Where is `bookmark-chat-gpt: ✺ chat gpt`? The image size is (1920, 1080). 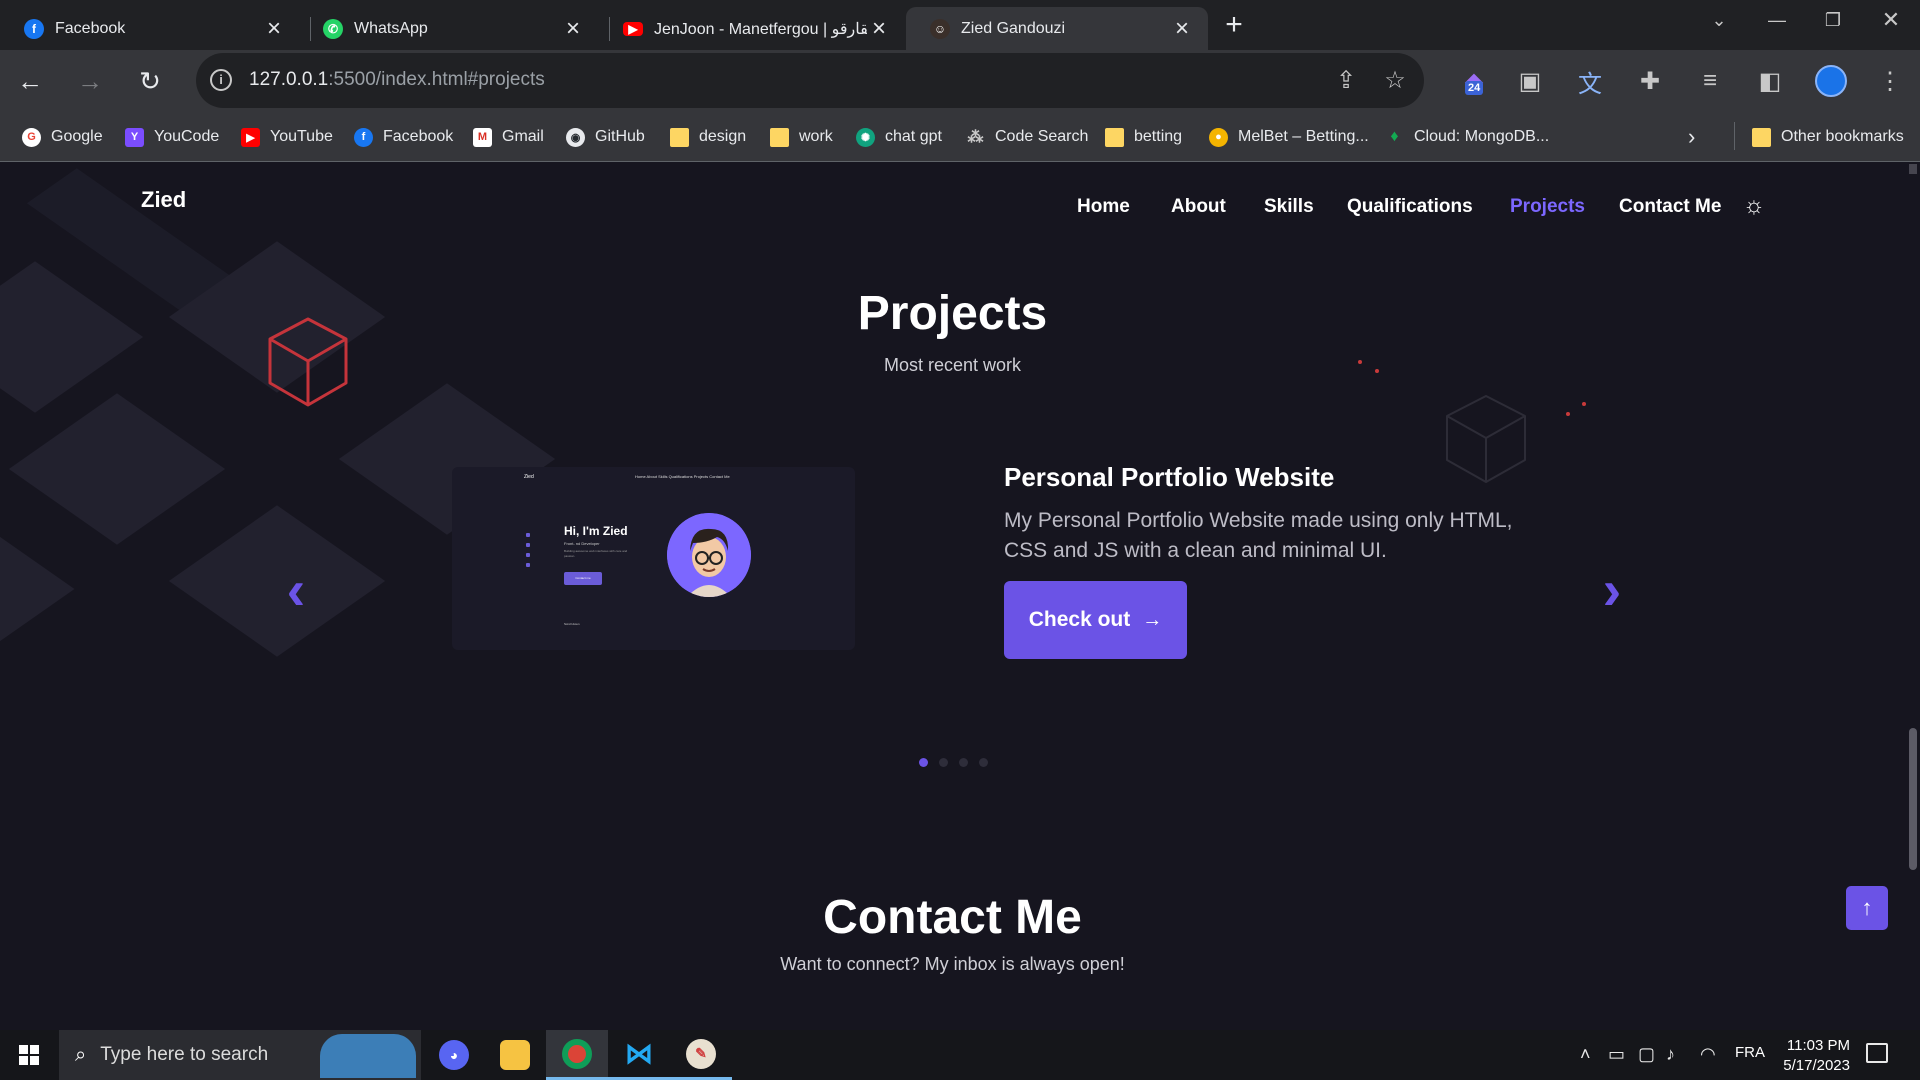 bookmark-chat-gpt: ✺ chat gpt is located at coordinates (899, 137).